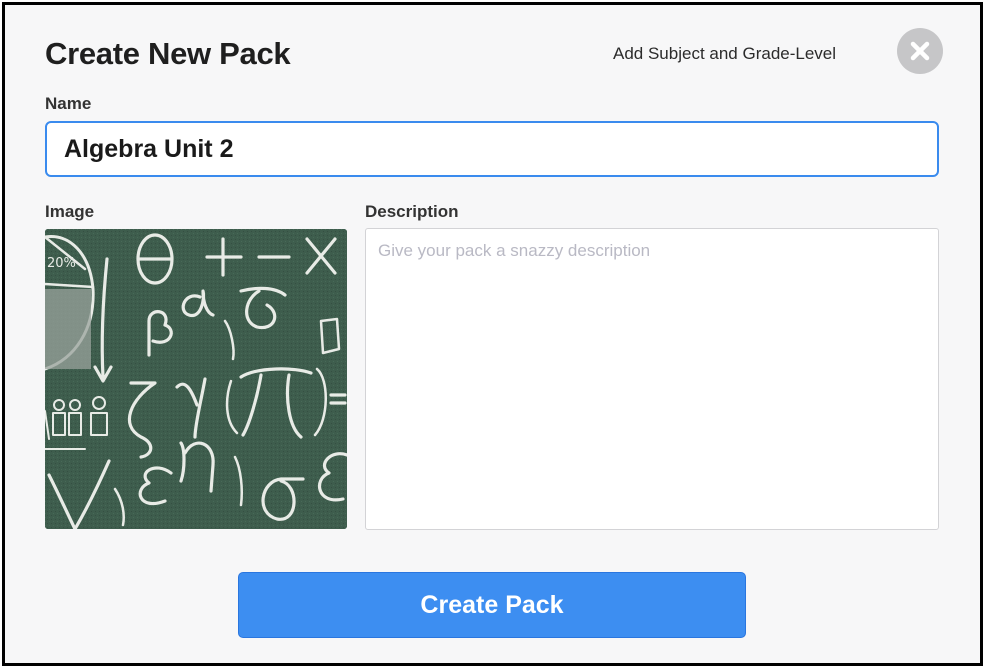 The height and width of the screenshot is (668, 985). I want to click on name-input, so click(492, 149).